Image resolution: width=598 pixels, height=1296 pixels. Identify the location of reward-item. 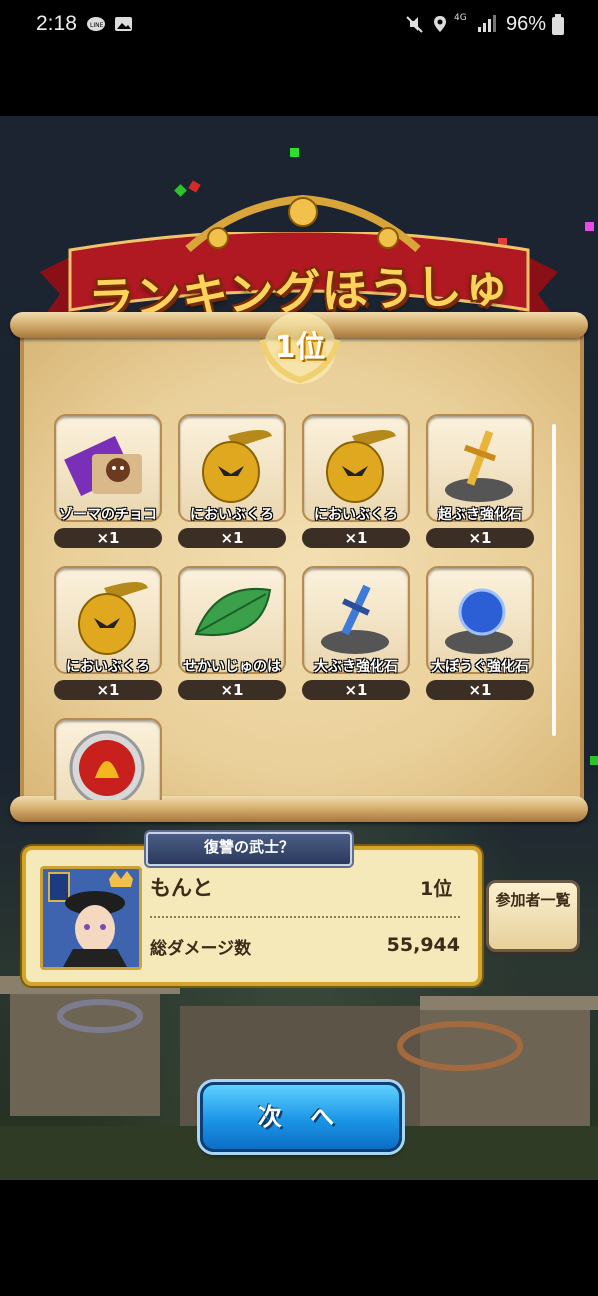
(108, 759).